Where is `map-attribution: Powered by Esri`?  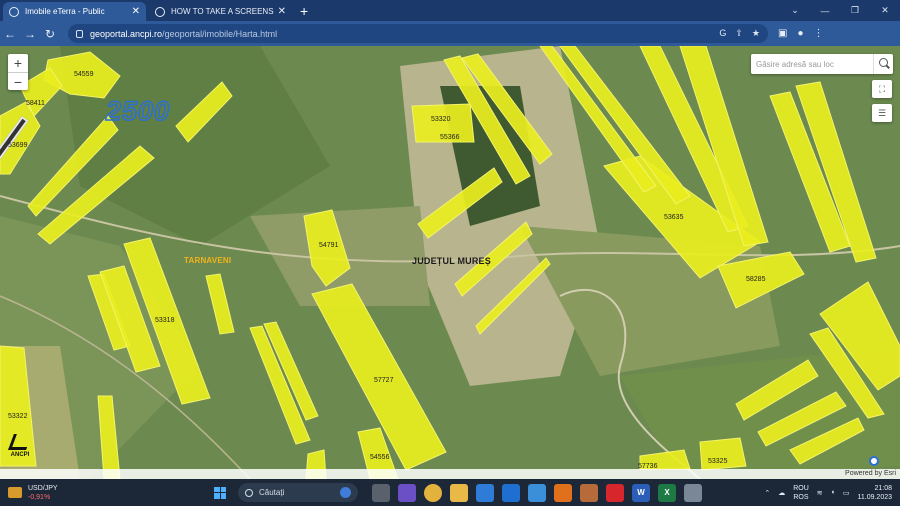
map-attribution: Powered by Esri is located at coordinates (450, 474).